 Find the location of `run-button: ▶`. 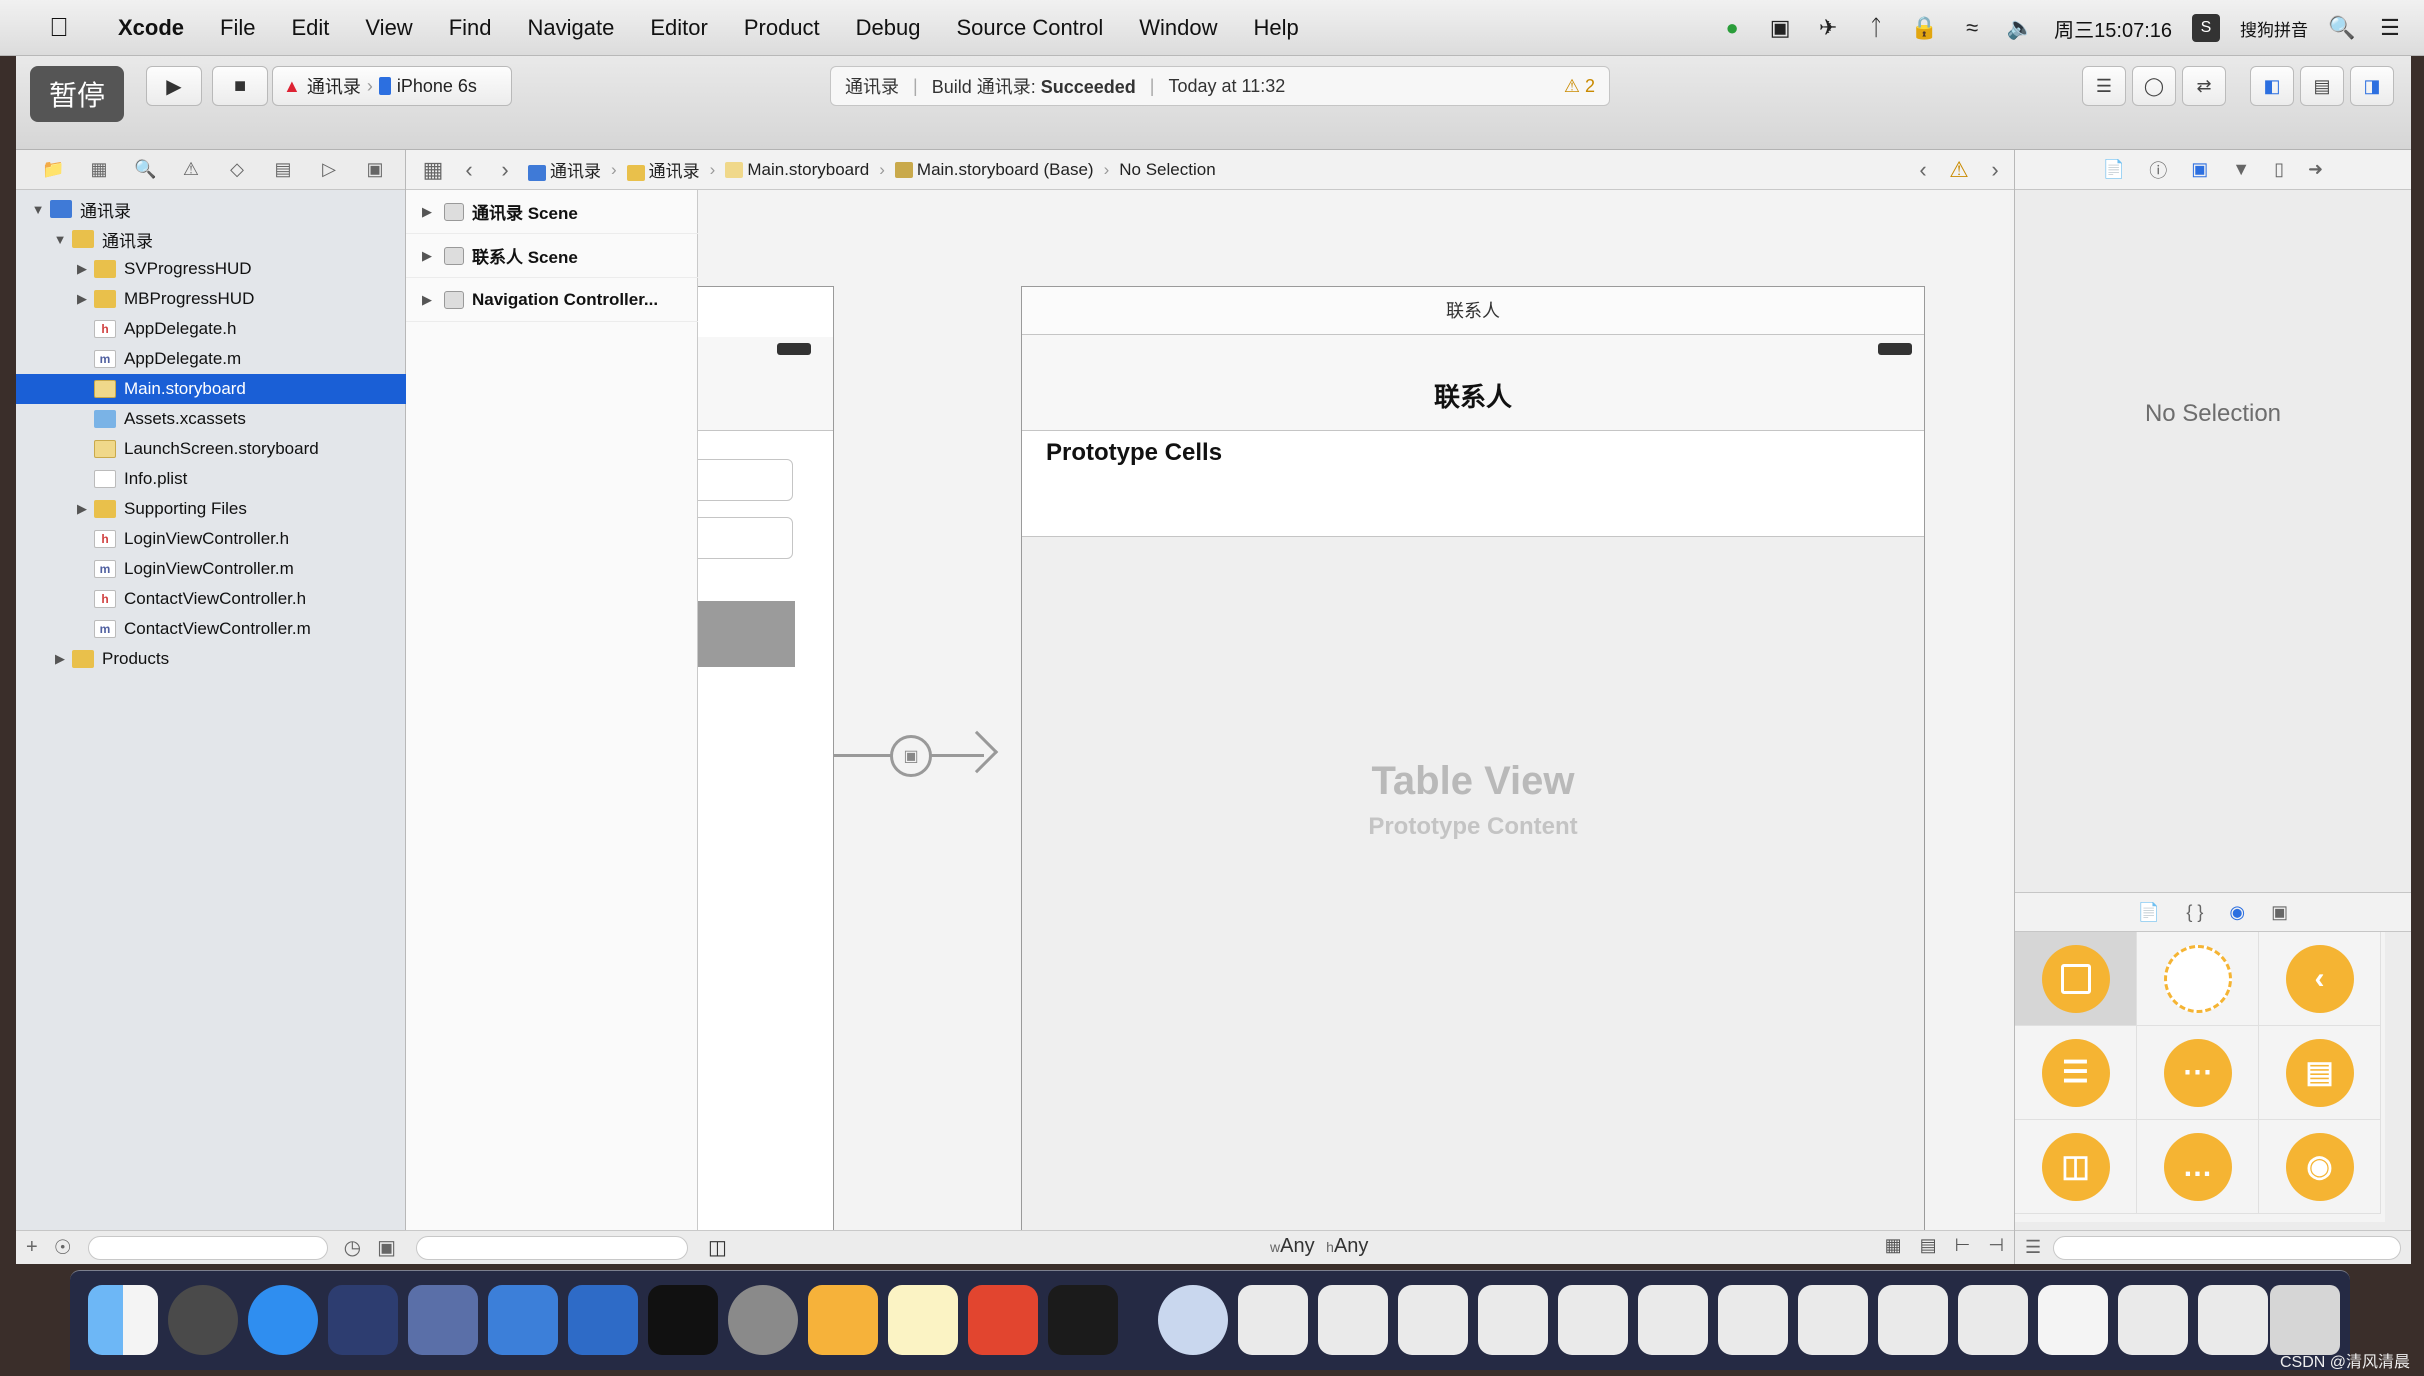

run-button: ▶ is located at coordinates (174, 86).